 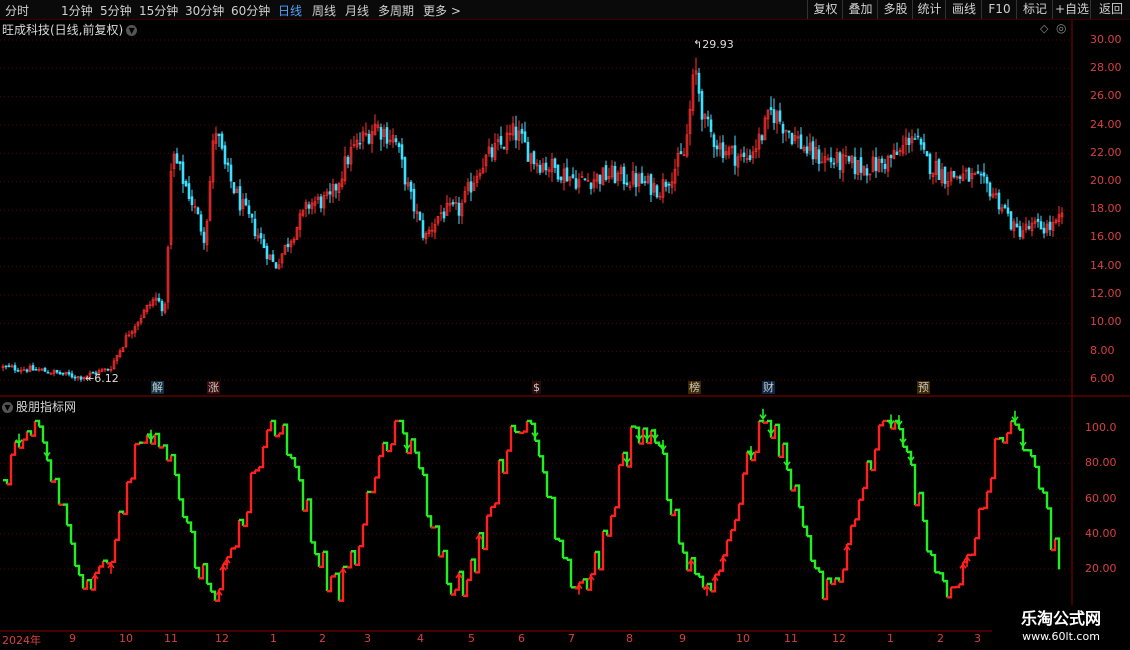 I want to click on mark-button: 标记, so click(x=1034, y=9).